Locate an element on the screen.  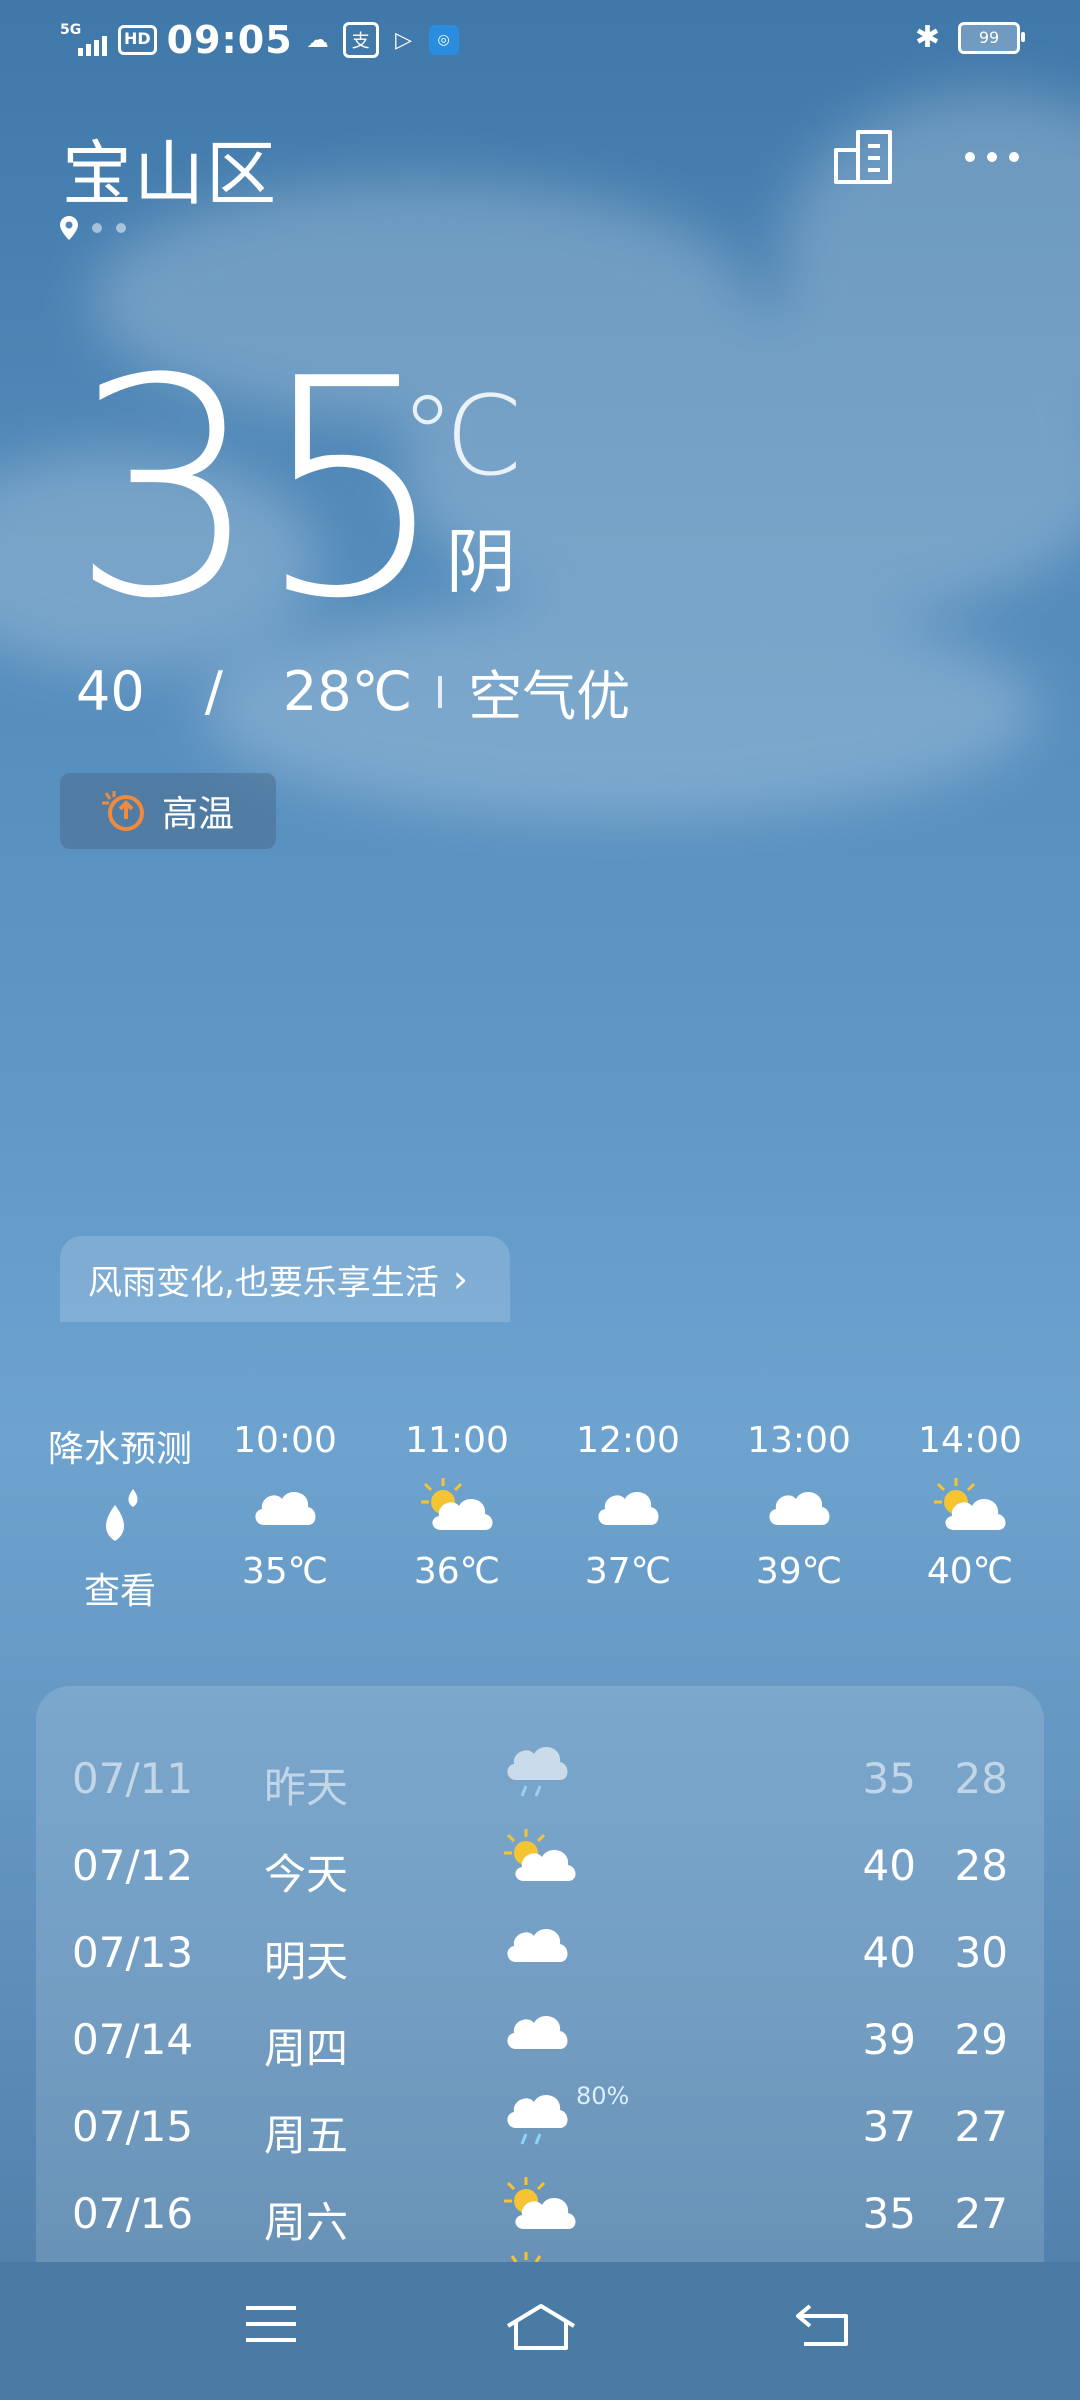
current-temperature: 35 is located at coordinates (259, 489).